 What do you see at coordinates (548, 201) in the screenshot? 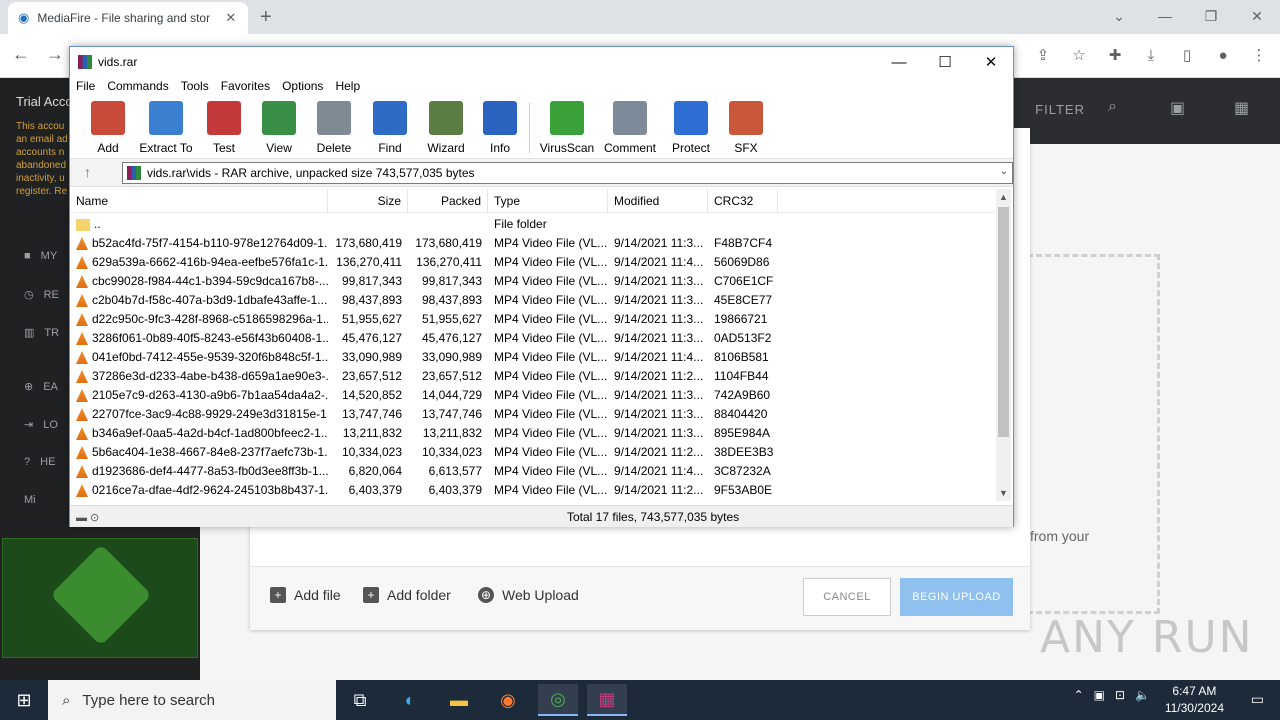
I see `column-type: Type` at bounding box center [548, 201].